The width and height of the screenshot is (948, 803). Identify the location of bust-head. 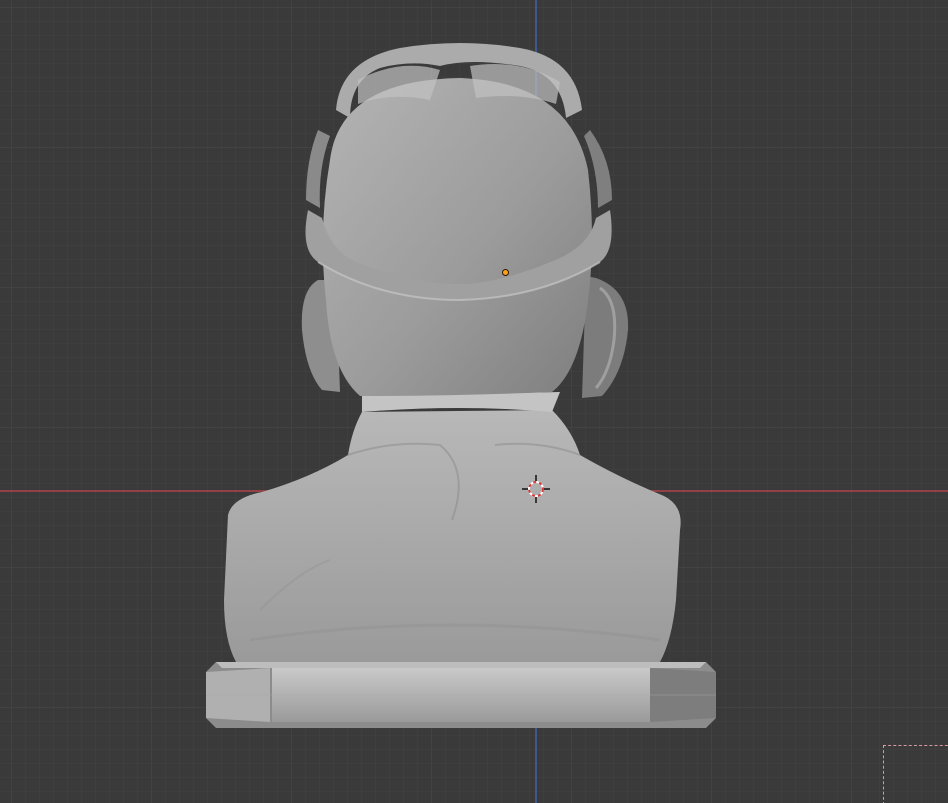
(457, 237).